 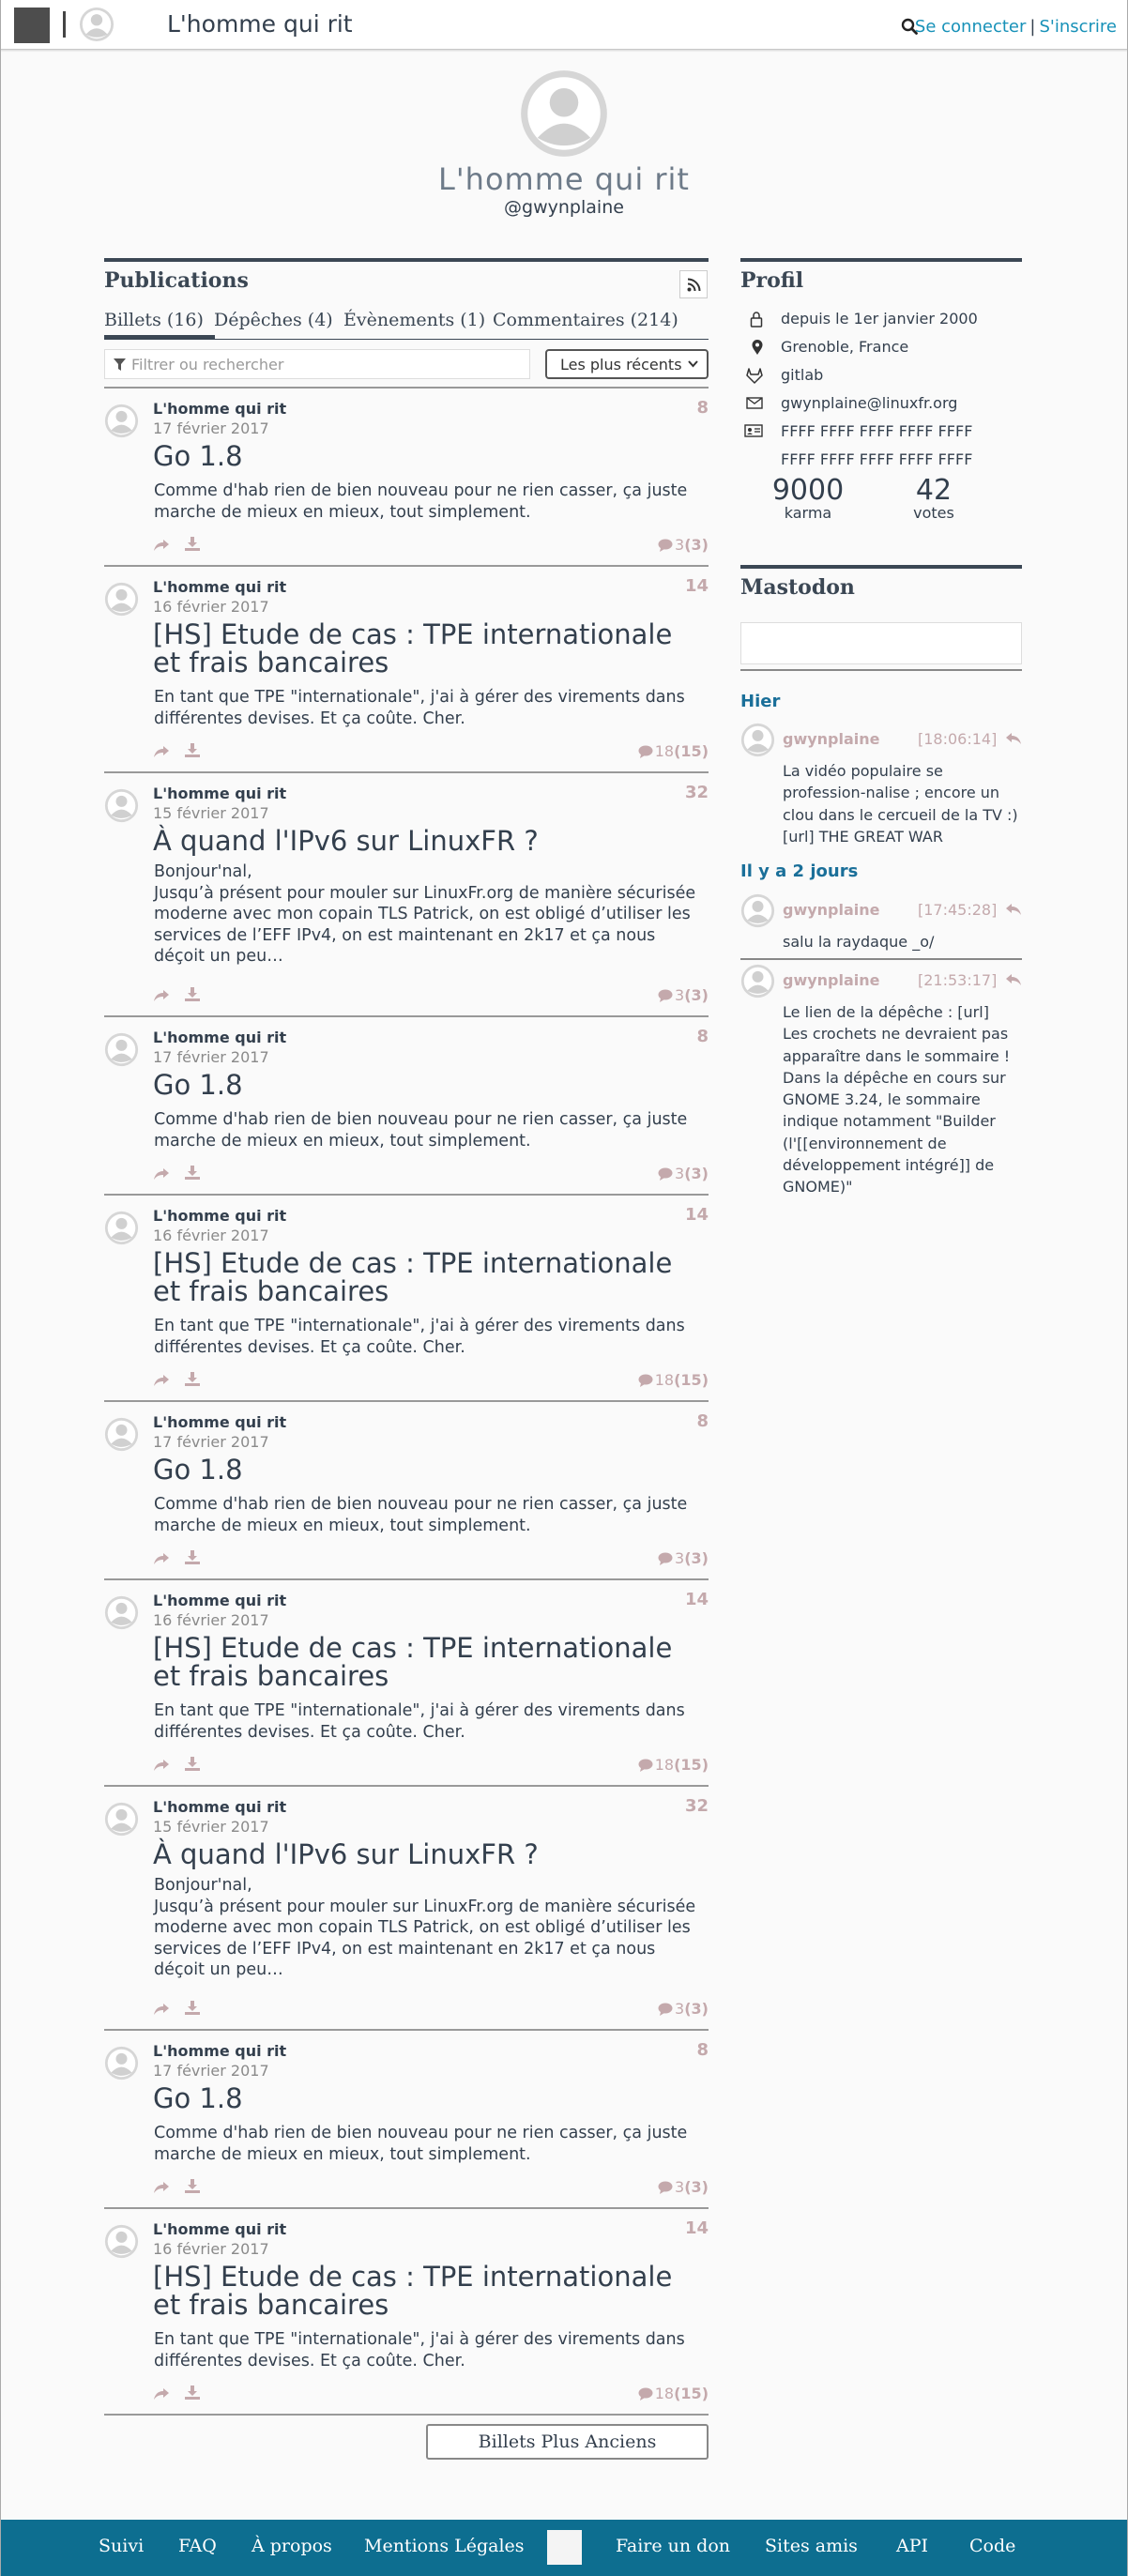 What do you see at coordinates (414, 320) in the screenshot?
I see `tab-evenements: Évènements (1)` at bounding box center [414, 320].